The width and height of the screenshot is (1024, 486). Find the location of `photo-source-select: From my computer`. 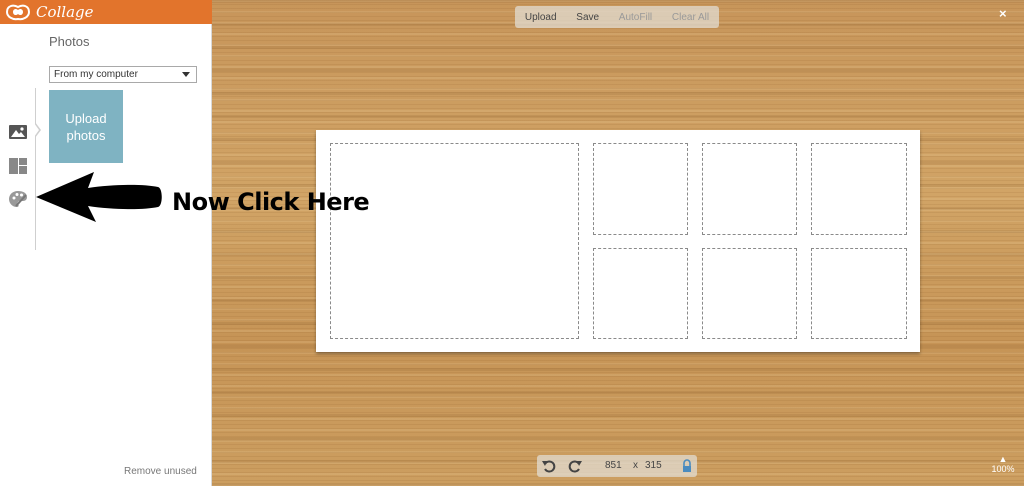

photo-source-select: From my computer is located at coordinates (123, 74).